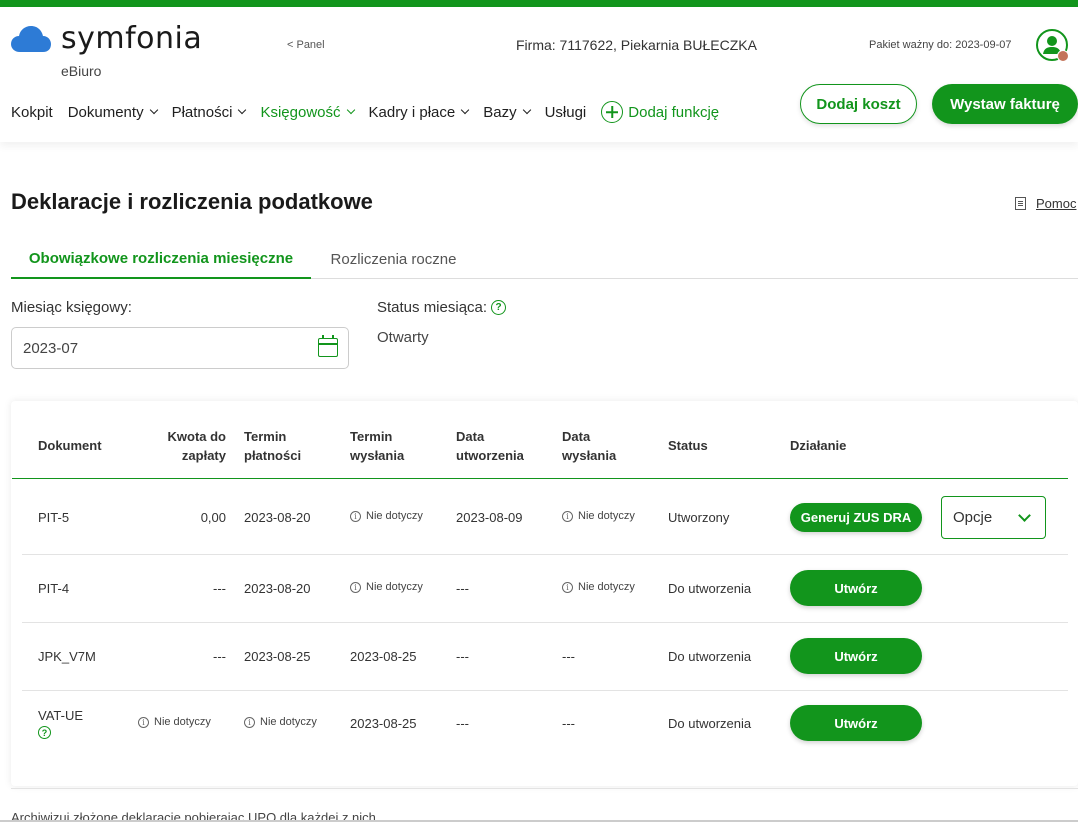  Describe the element at coordinates (568, 656) in the screenshot. I see `row-jpk-data-wyslania: ---` at that location.